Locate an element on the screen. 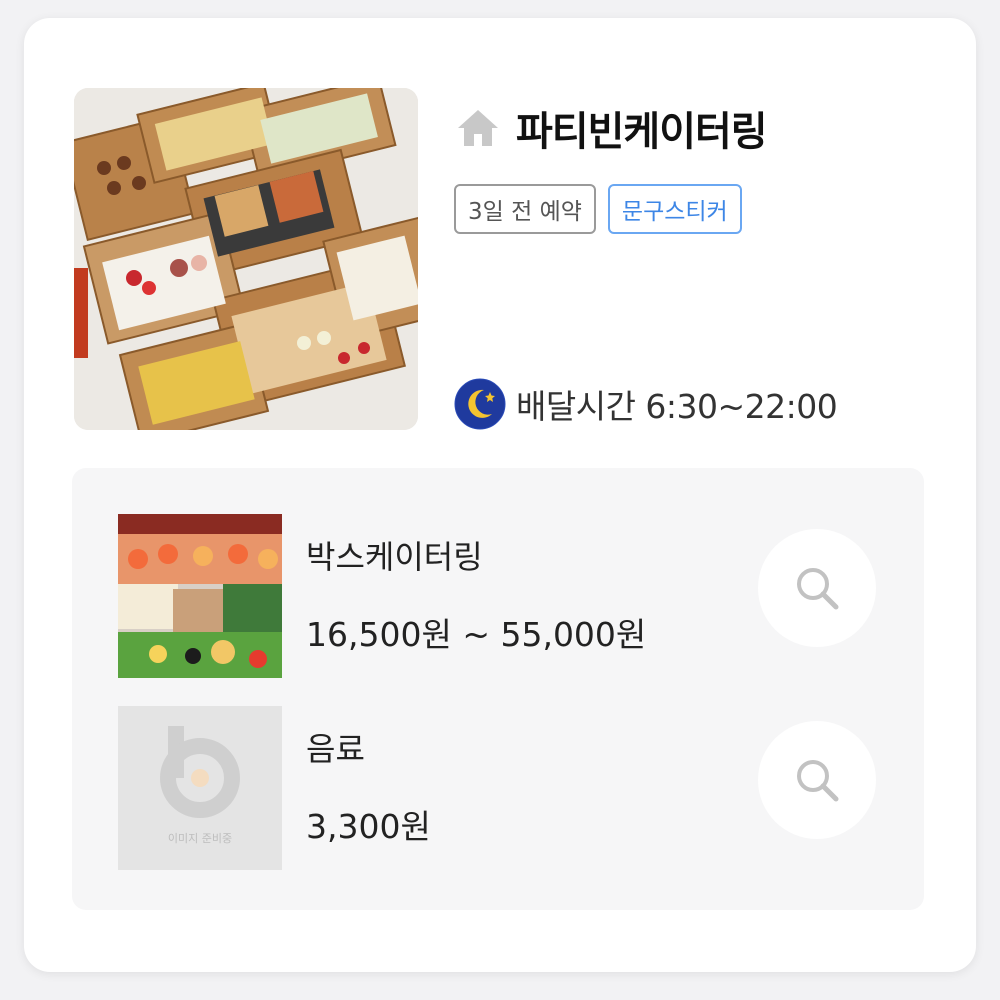 The width and height of the screenshot is (1000, 1000). home-icon is located at coordinates (478, 128).